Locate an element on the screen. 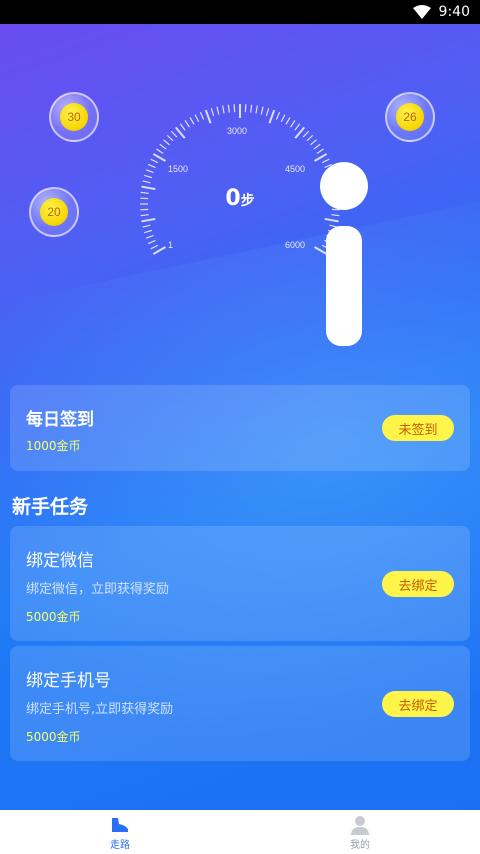  checkin-button: 未签到 is located at coordinates (418, 428).